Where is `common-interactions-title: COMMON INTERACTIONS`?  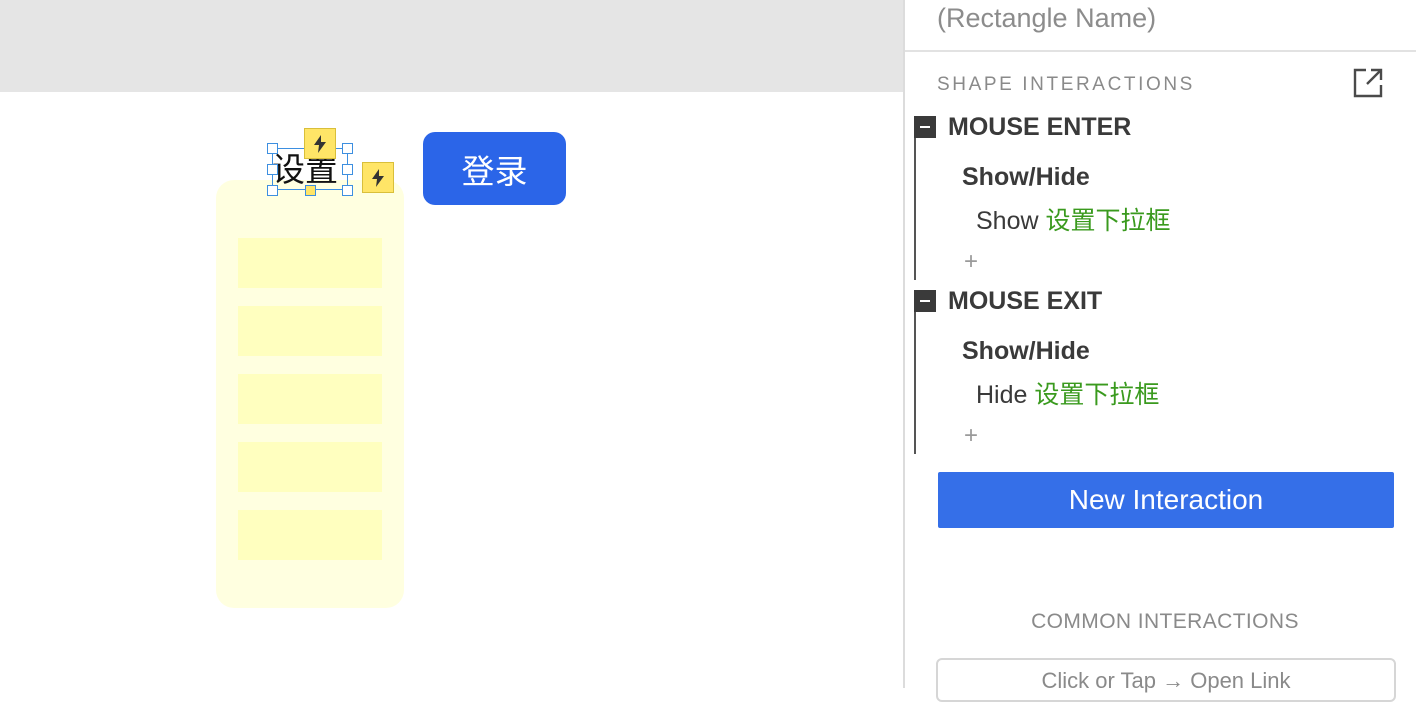
common-interactions-title: COMMON INTERACTIONS is located at coordinates (1165, 621).